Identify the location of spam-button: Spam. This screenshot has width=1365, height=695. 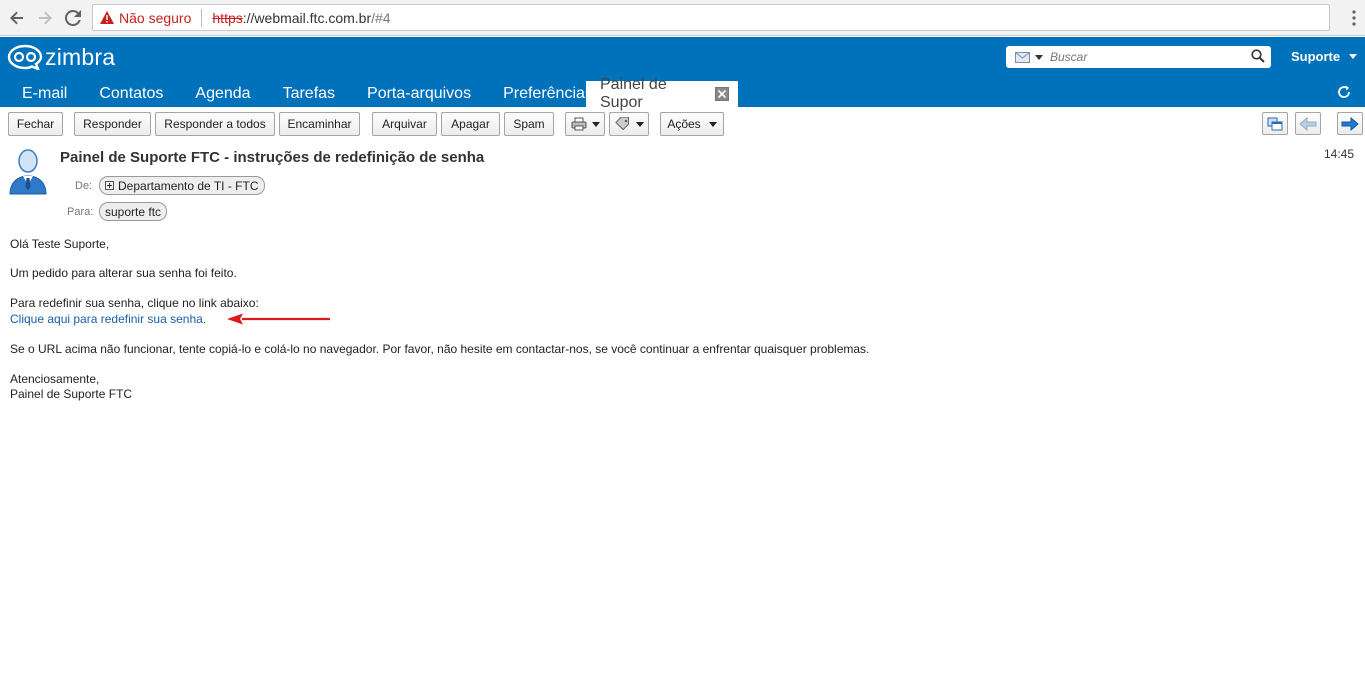
(529, 124).